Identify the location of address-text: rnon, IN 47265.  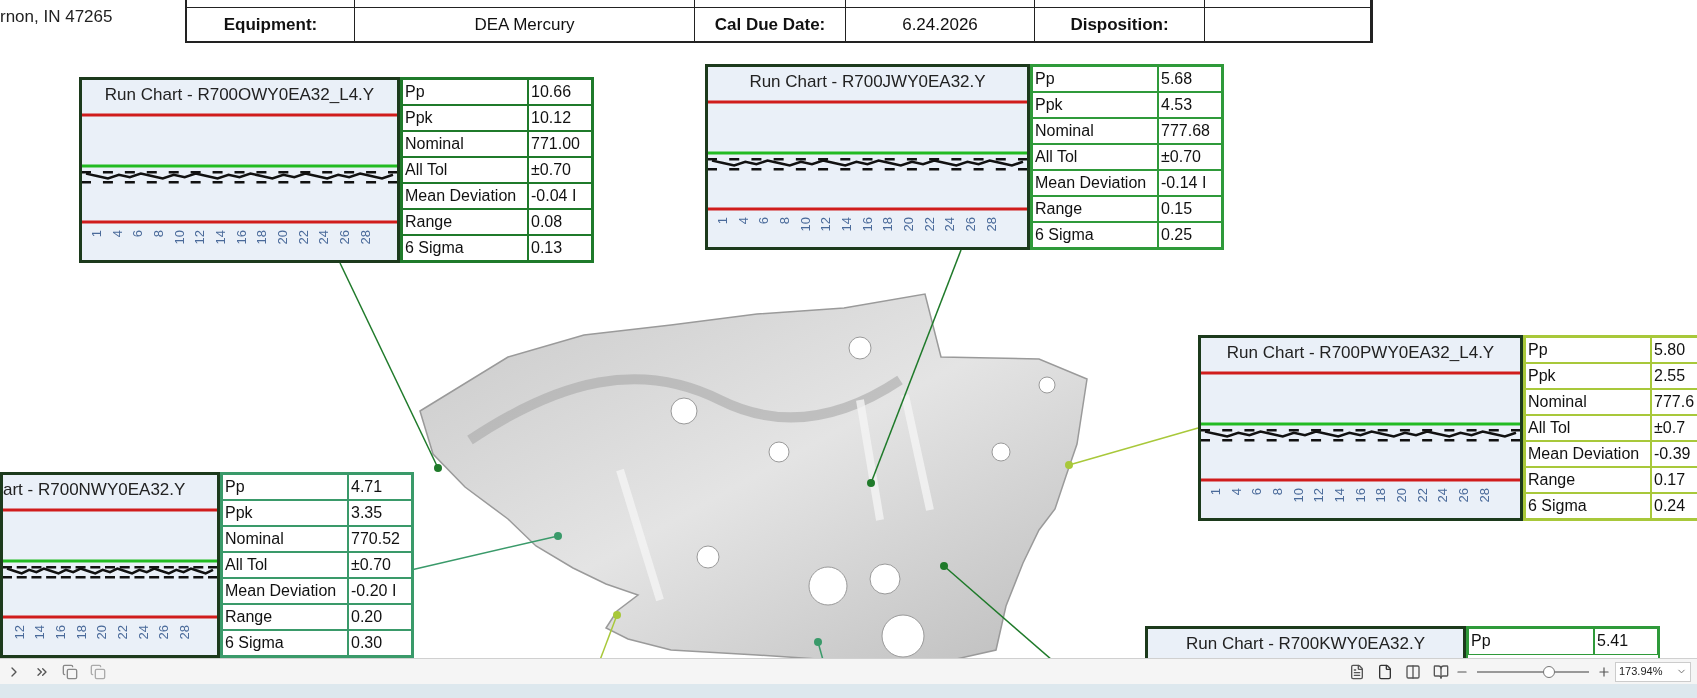
(56, 17).